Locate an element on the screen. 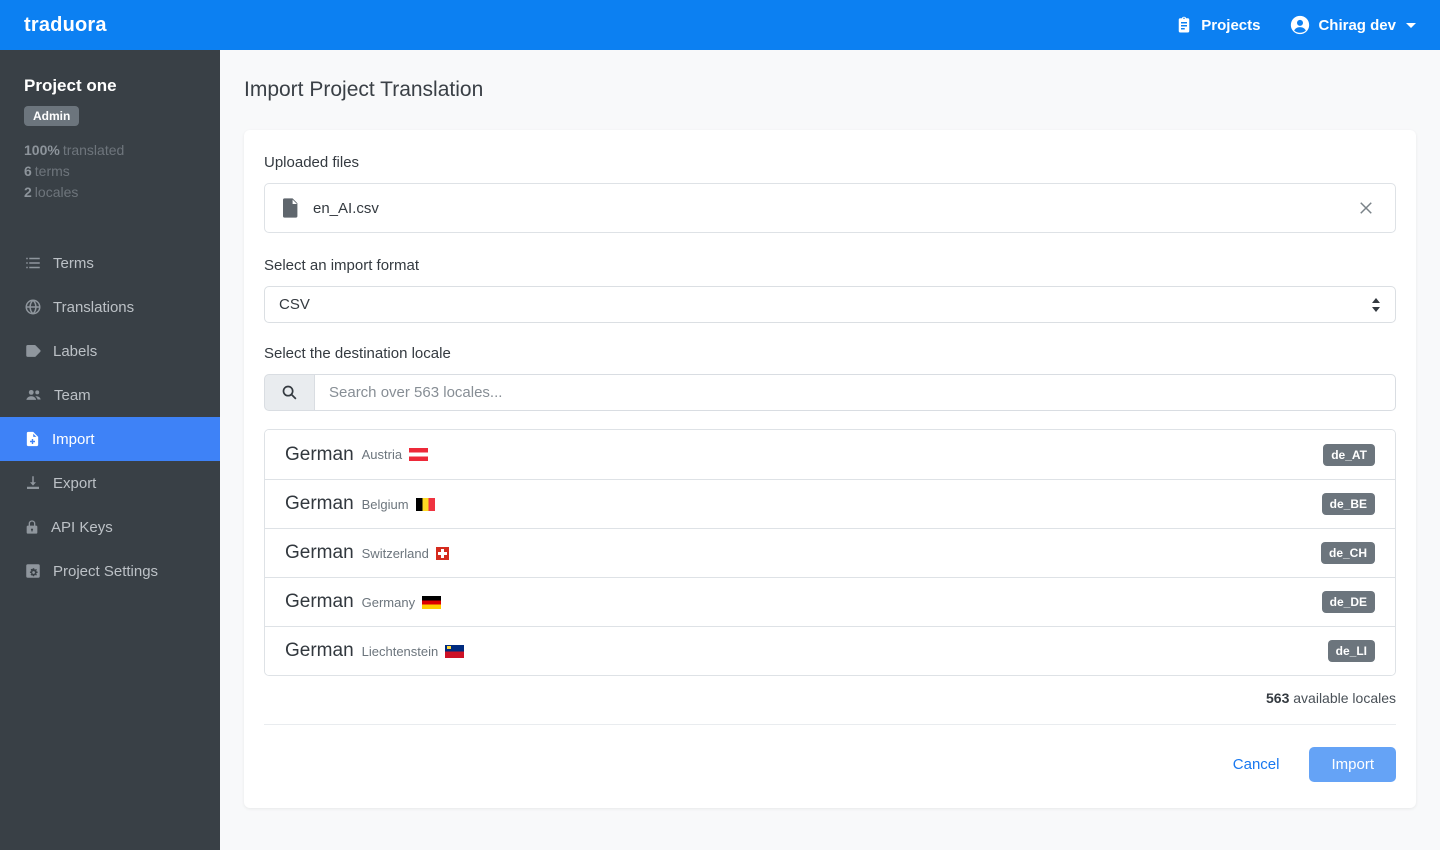  available-label: available locales is located at coordinates (1344, 698).